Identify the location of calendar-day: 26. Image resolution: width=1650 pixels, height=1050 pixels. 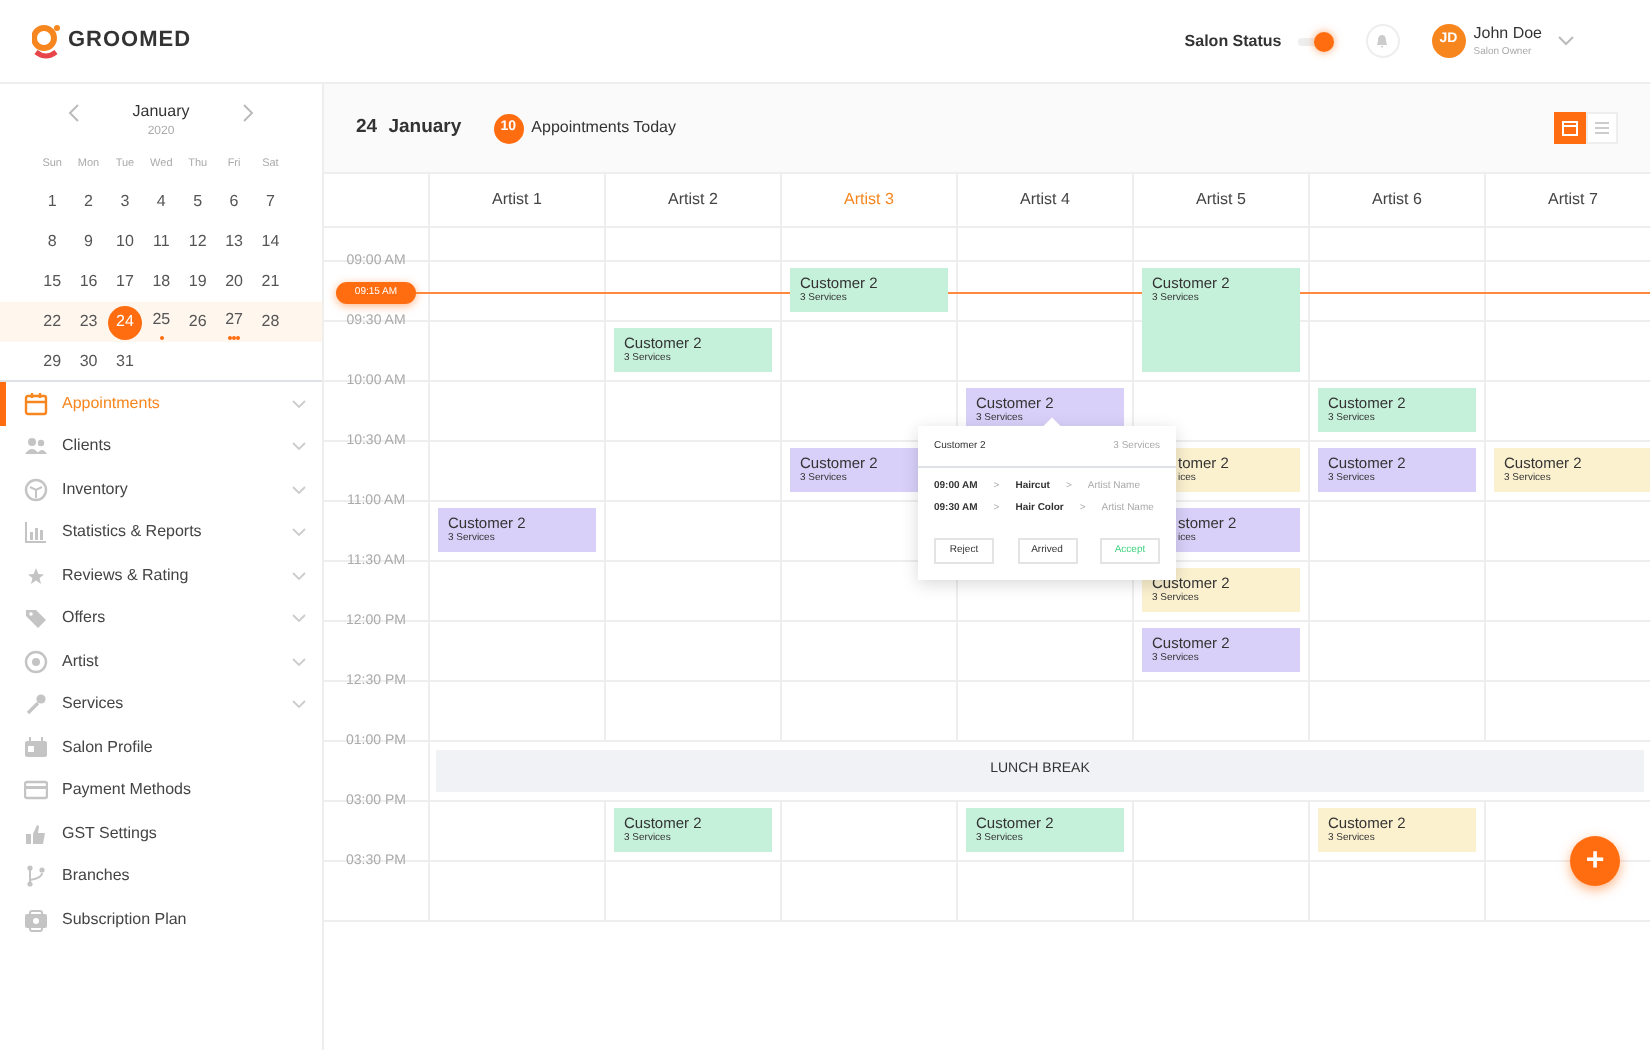
(197, 322).